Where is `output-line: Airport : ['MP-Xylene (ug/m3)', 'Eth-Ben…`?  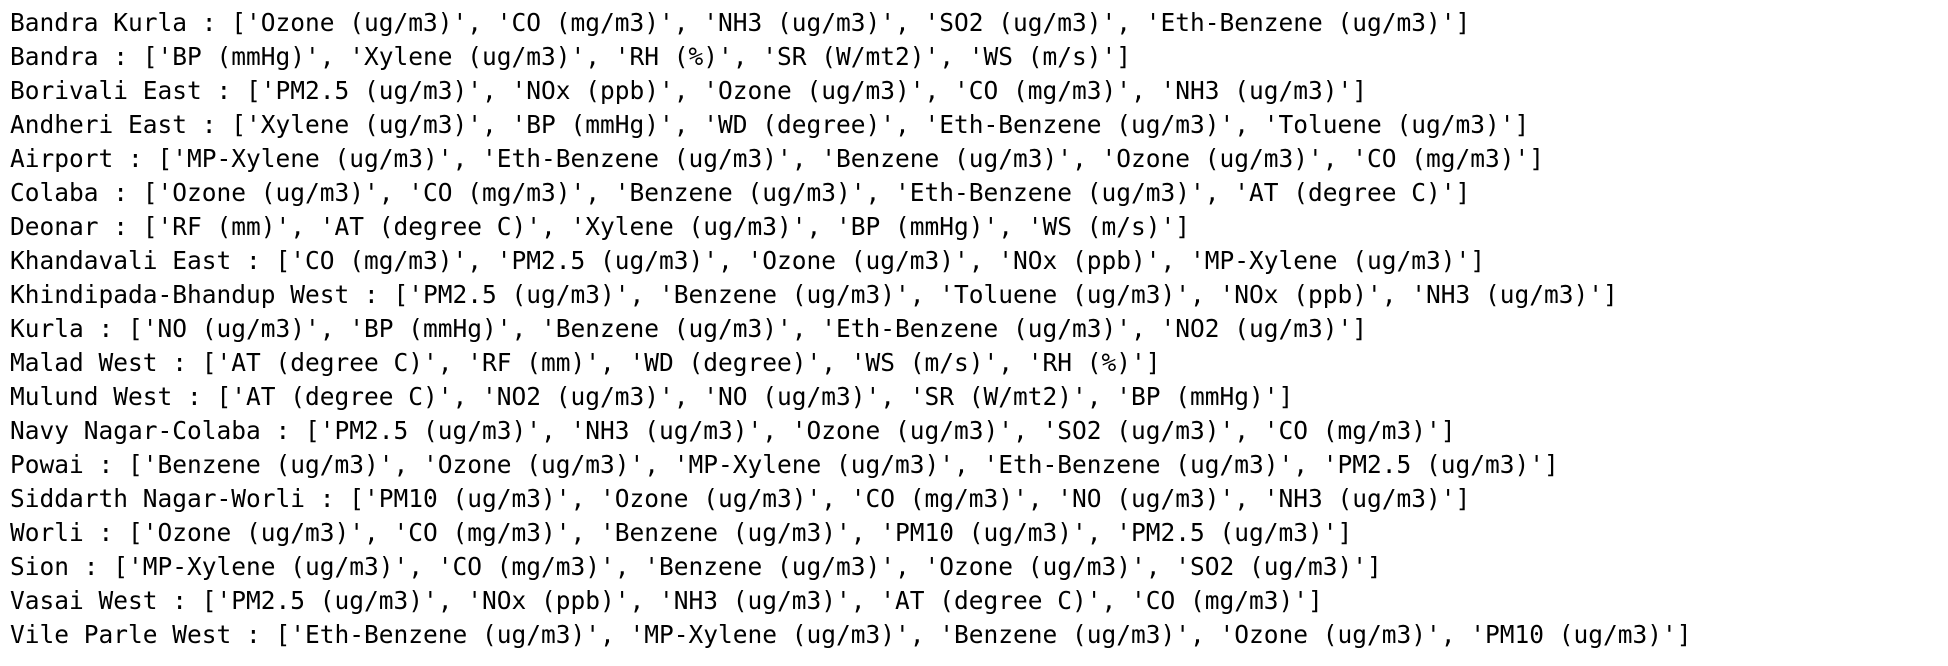
output-line: Airport : ['MP-Xylene (ug/m3)', 'Eth-Ben… is located at coordinates (777, 158).